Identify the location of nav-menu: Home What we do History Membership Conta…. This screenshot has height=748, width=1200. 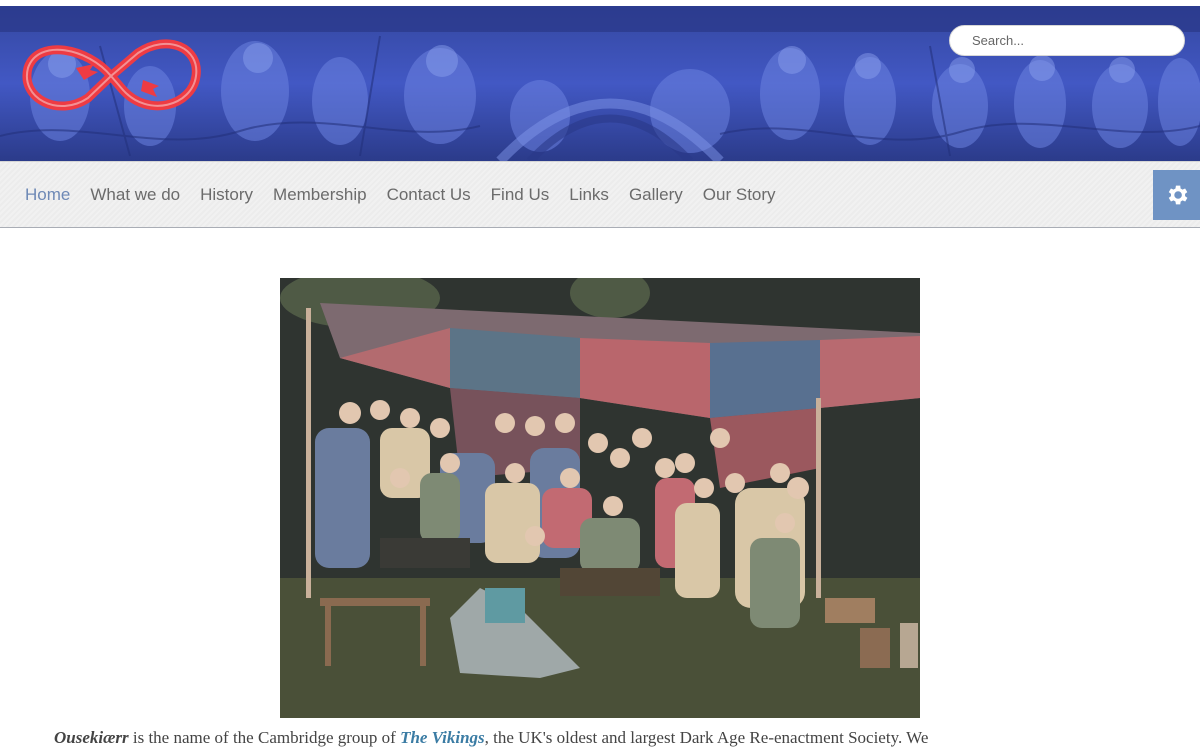
(400, 195).